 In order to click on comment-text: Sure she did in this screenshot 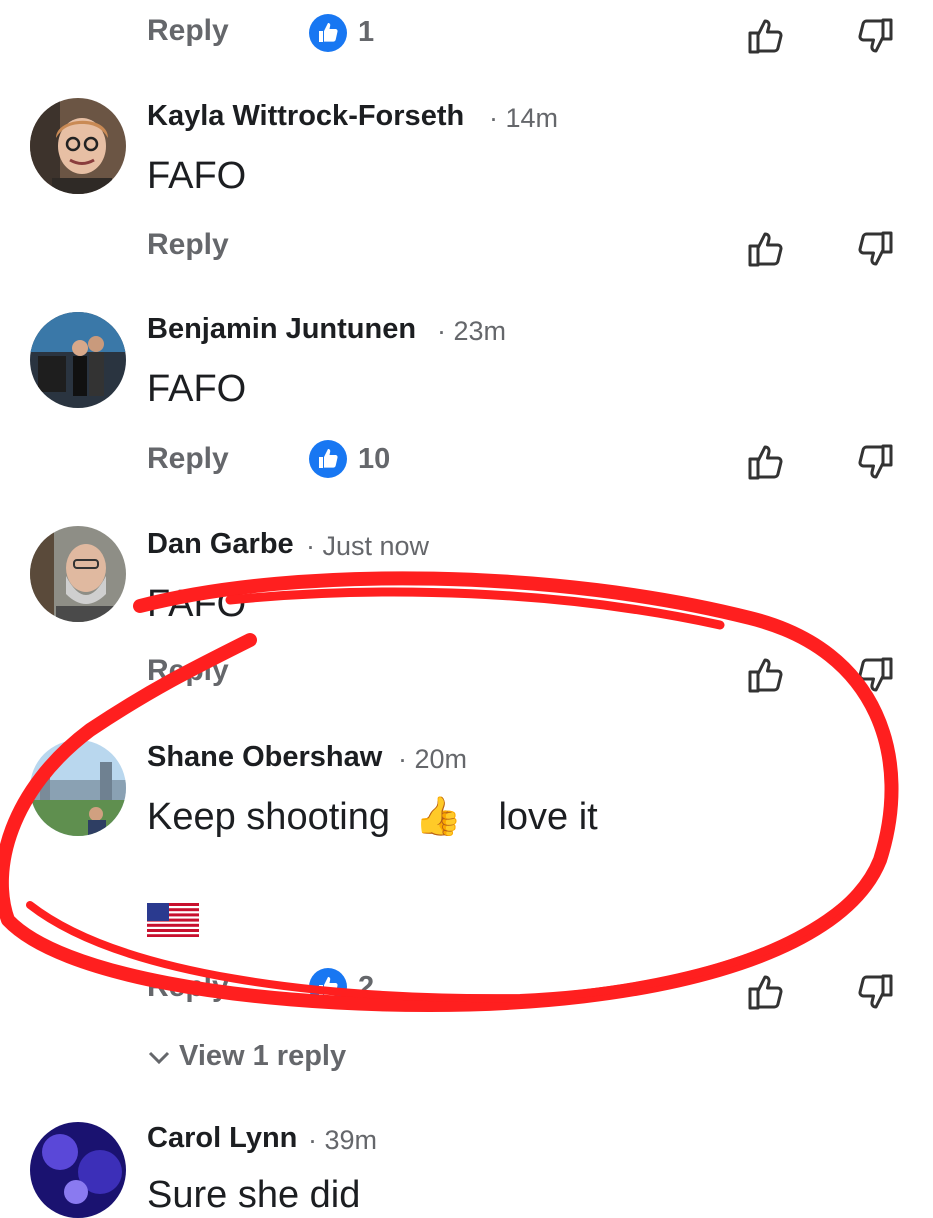, I will do `click(254, 1195)`.